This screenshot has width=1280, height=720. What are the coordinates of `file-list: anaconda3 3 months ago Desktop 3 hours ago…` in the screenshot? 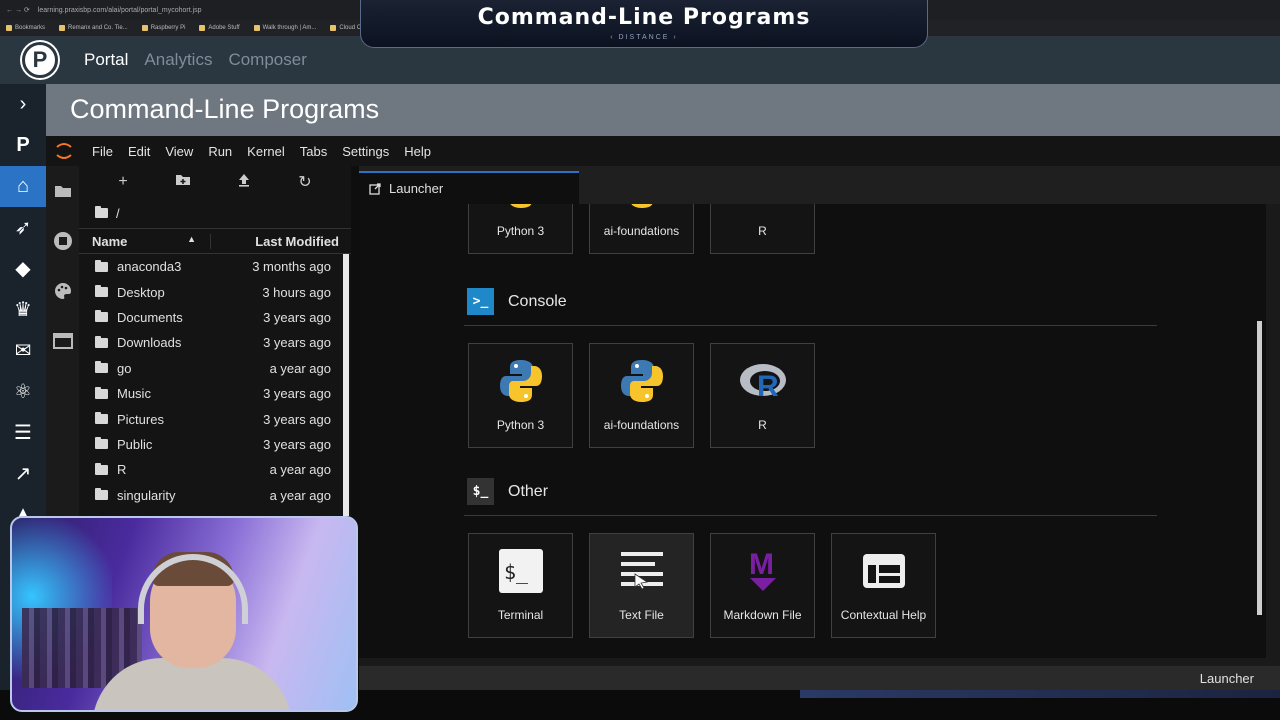 It's located at (215, 381).